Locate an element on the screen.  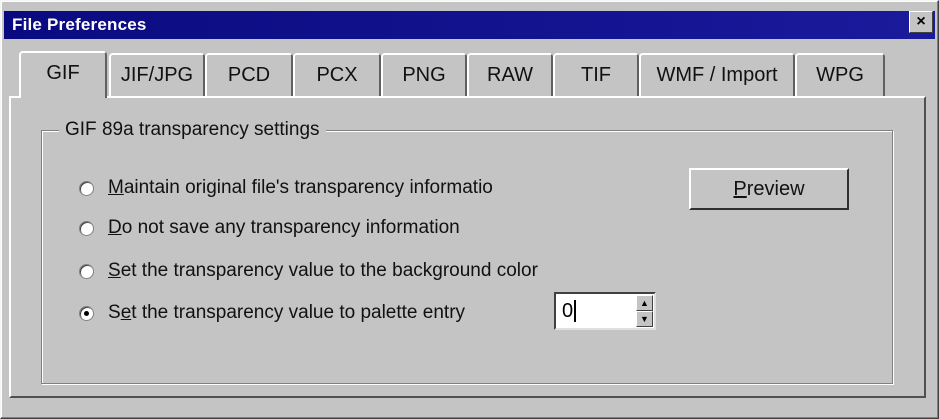
tab-label: RAW is located at coordinates (510, 75).